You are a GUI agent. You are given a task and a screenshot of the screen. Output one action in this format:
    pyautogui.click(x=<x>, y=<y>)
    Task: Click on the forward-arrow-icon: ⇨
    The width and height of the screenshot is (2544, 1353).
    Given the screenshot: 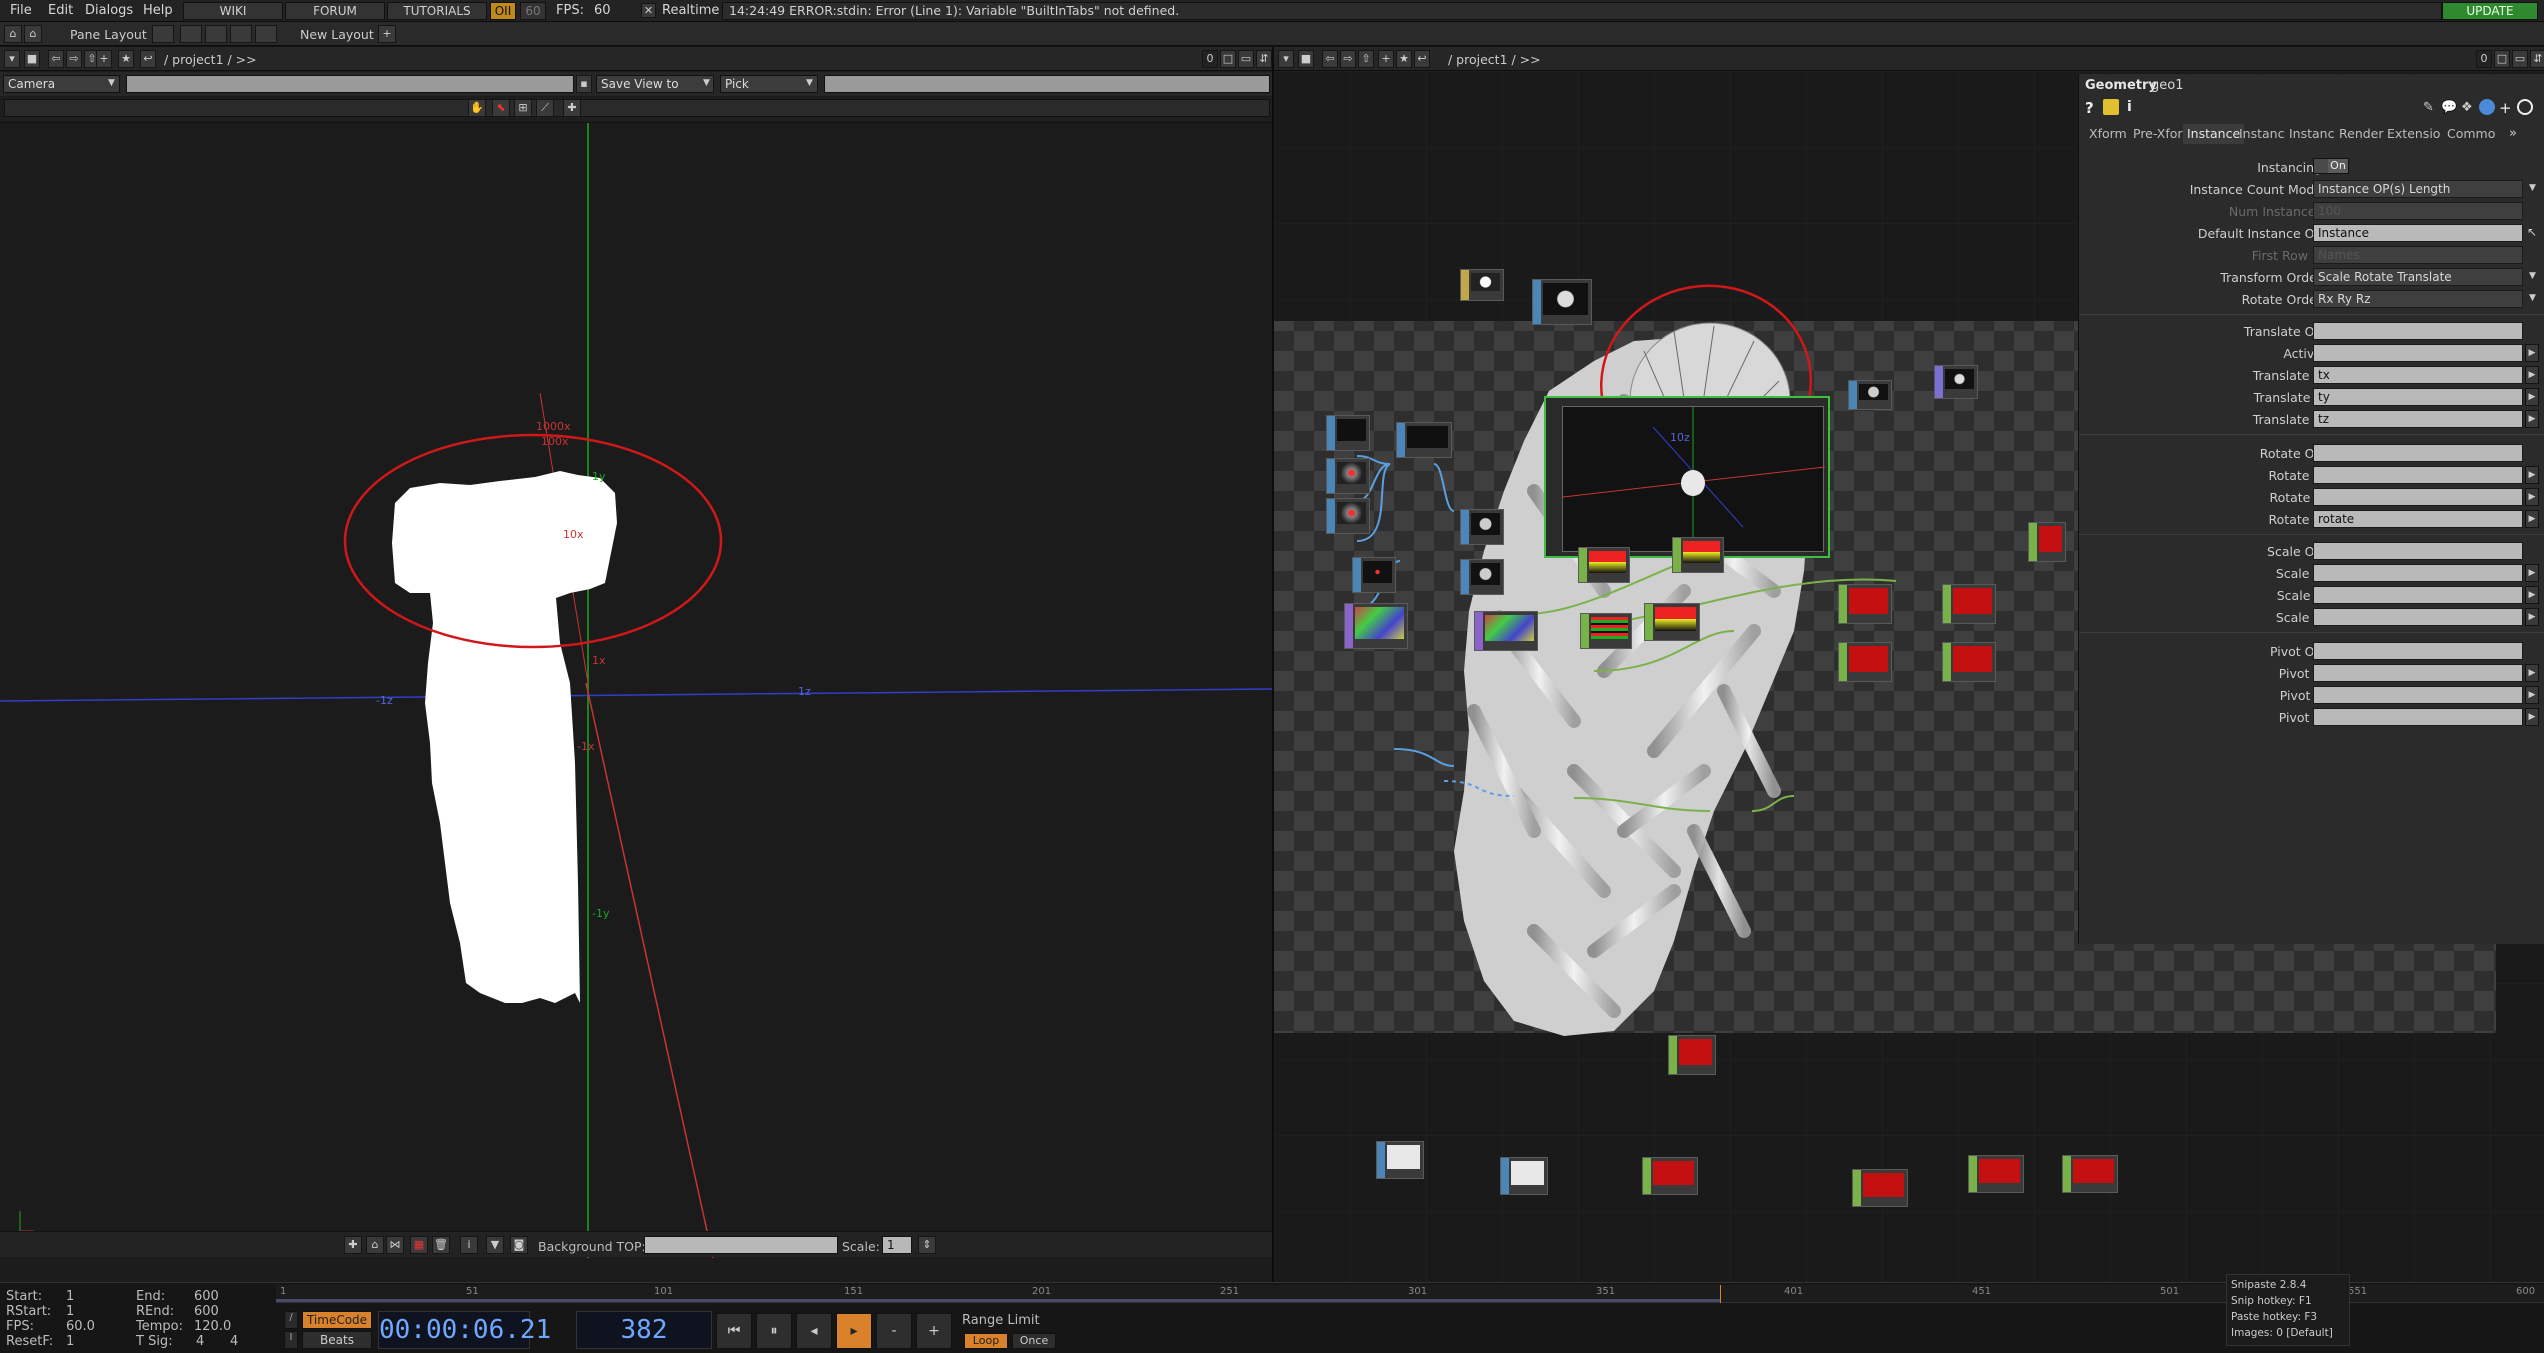 What is the action you would take?
    pyautogui.click(x=74, y=59)
    